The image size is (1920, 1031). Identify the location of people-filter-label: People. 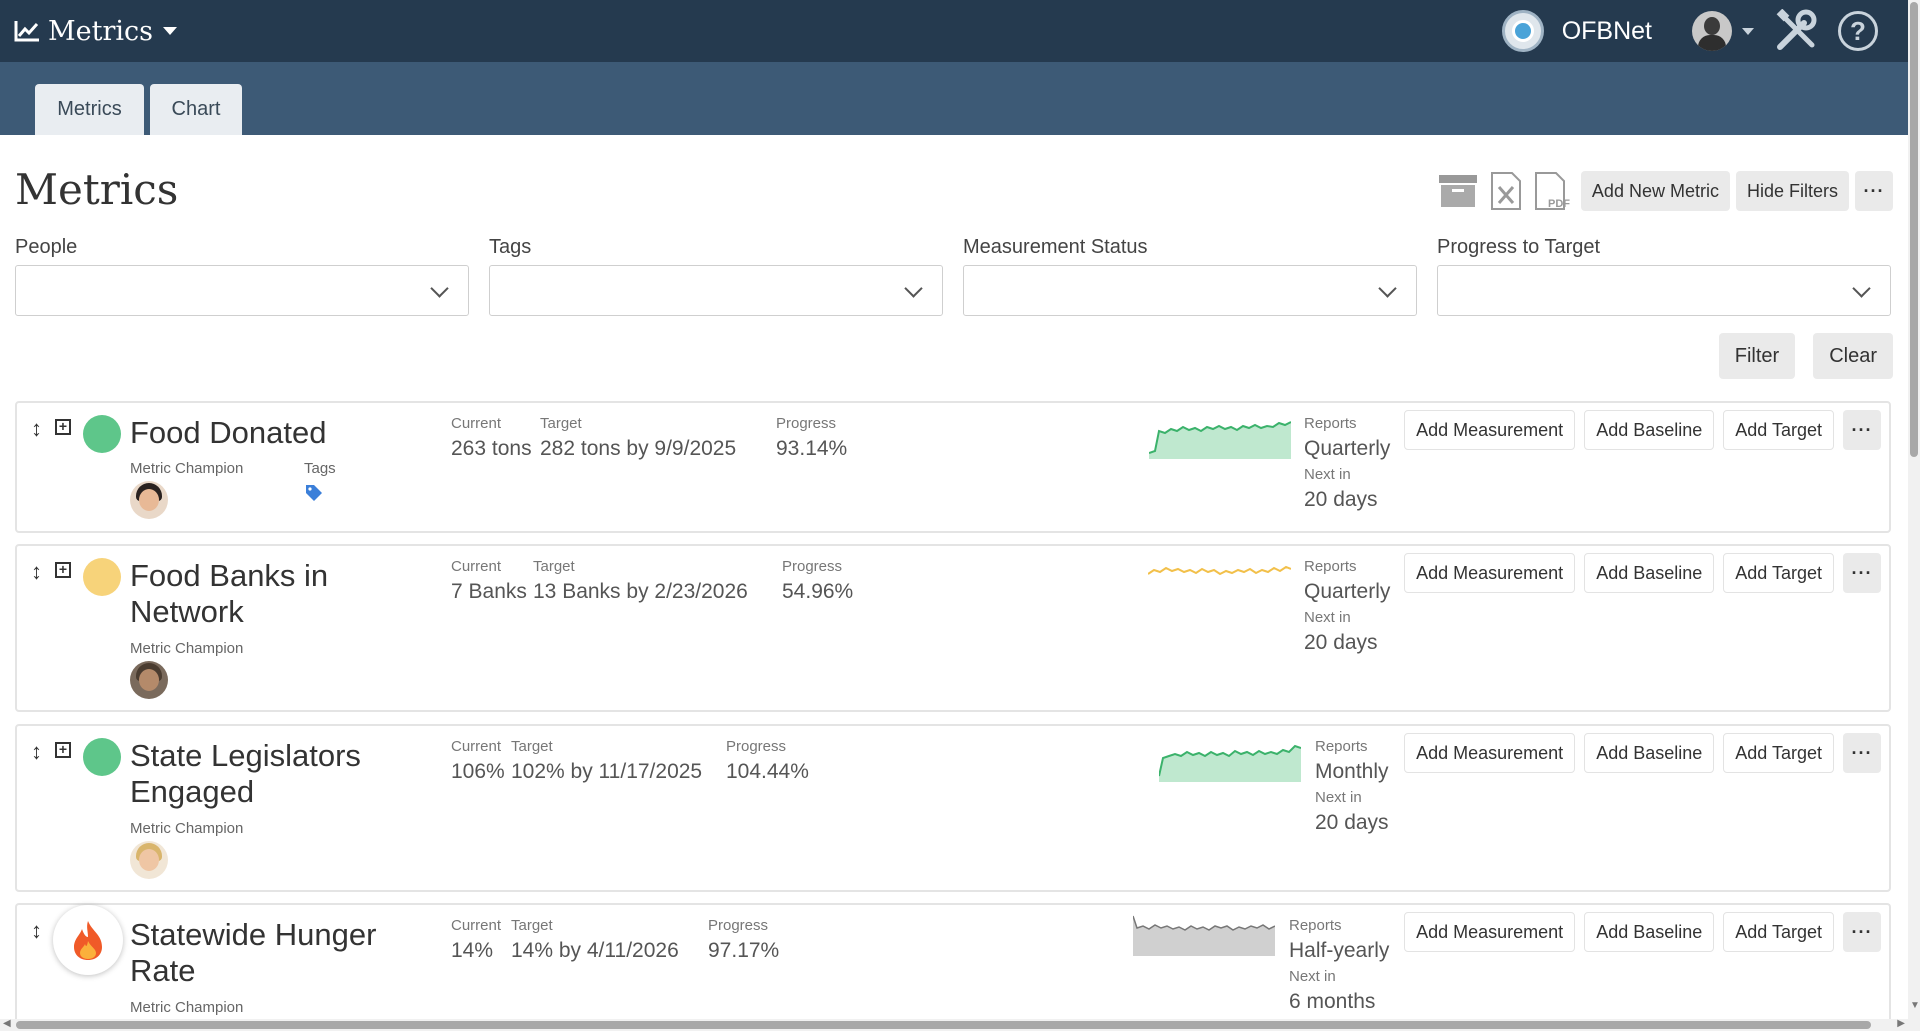
(46, 247).